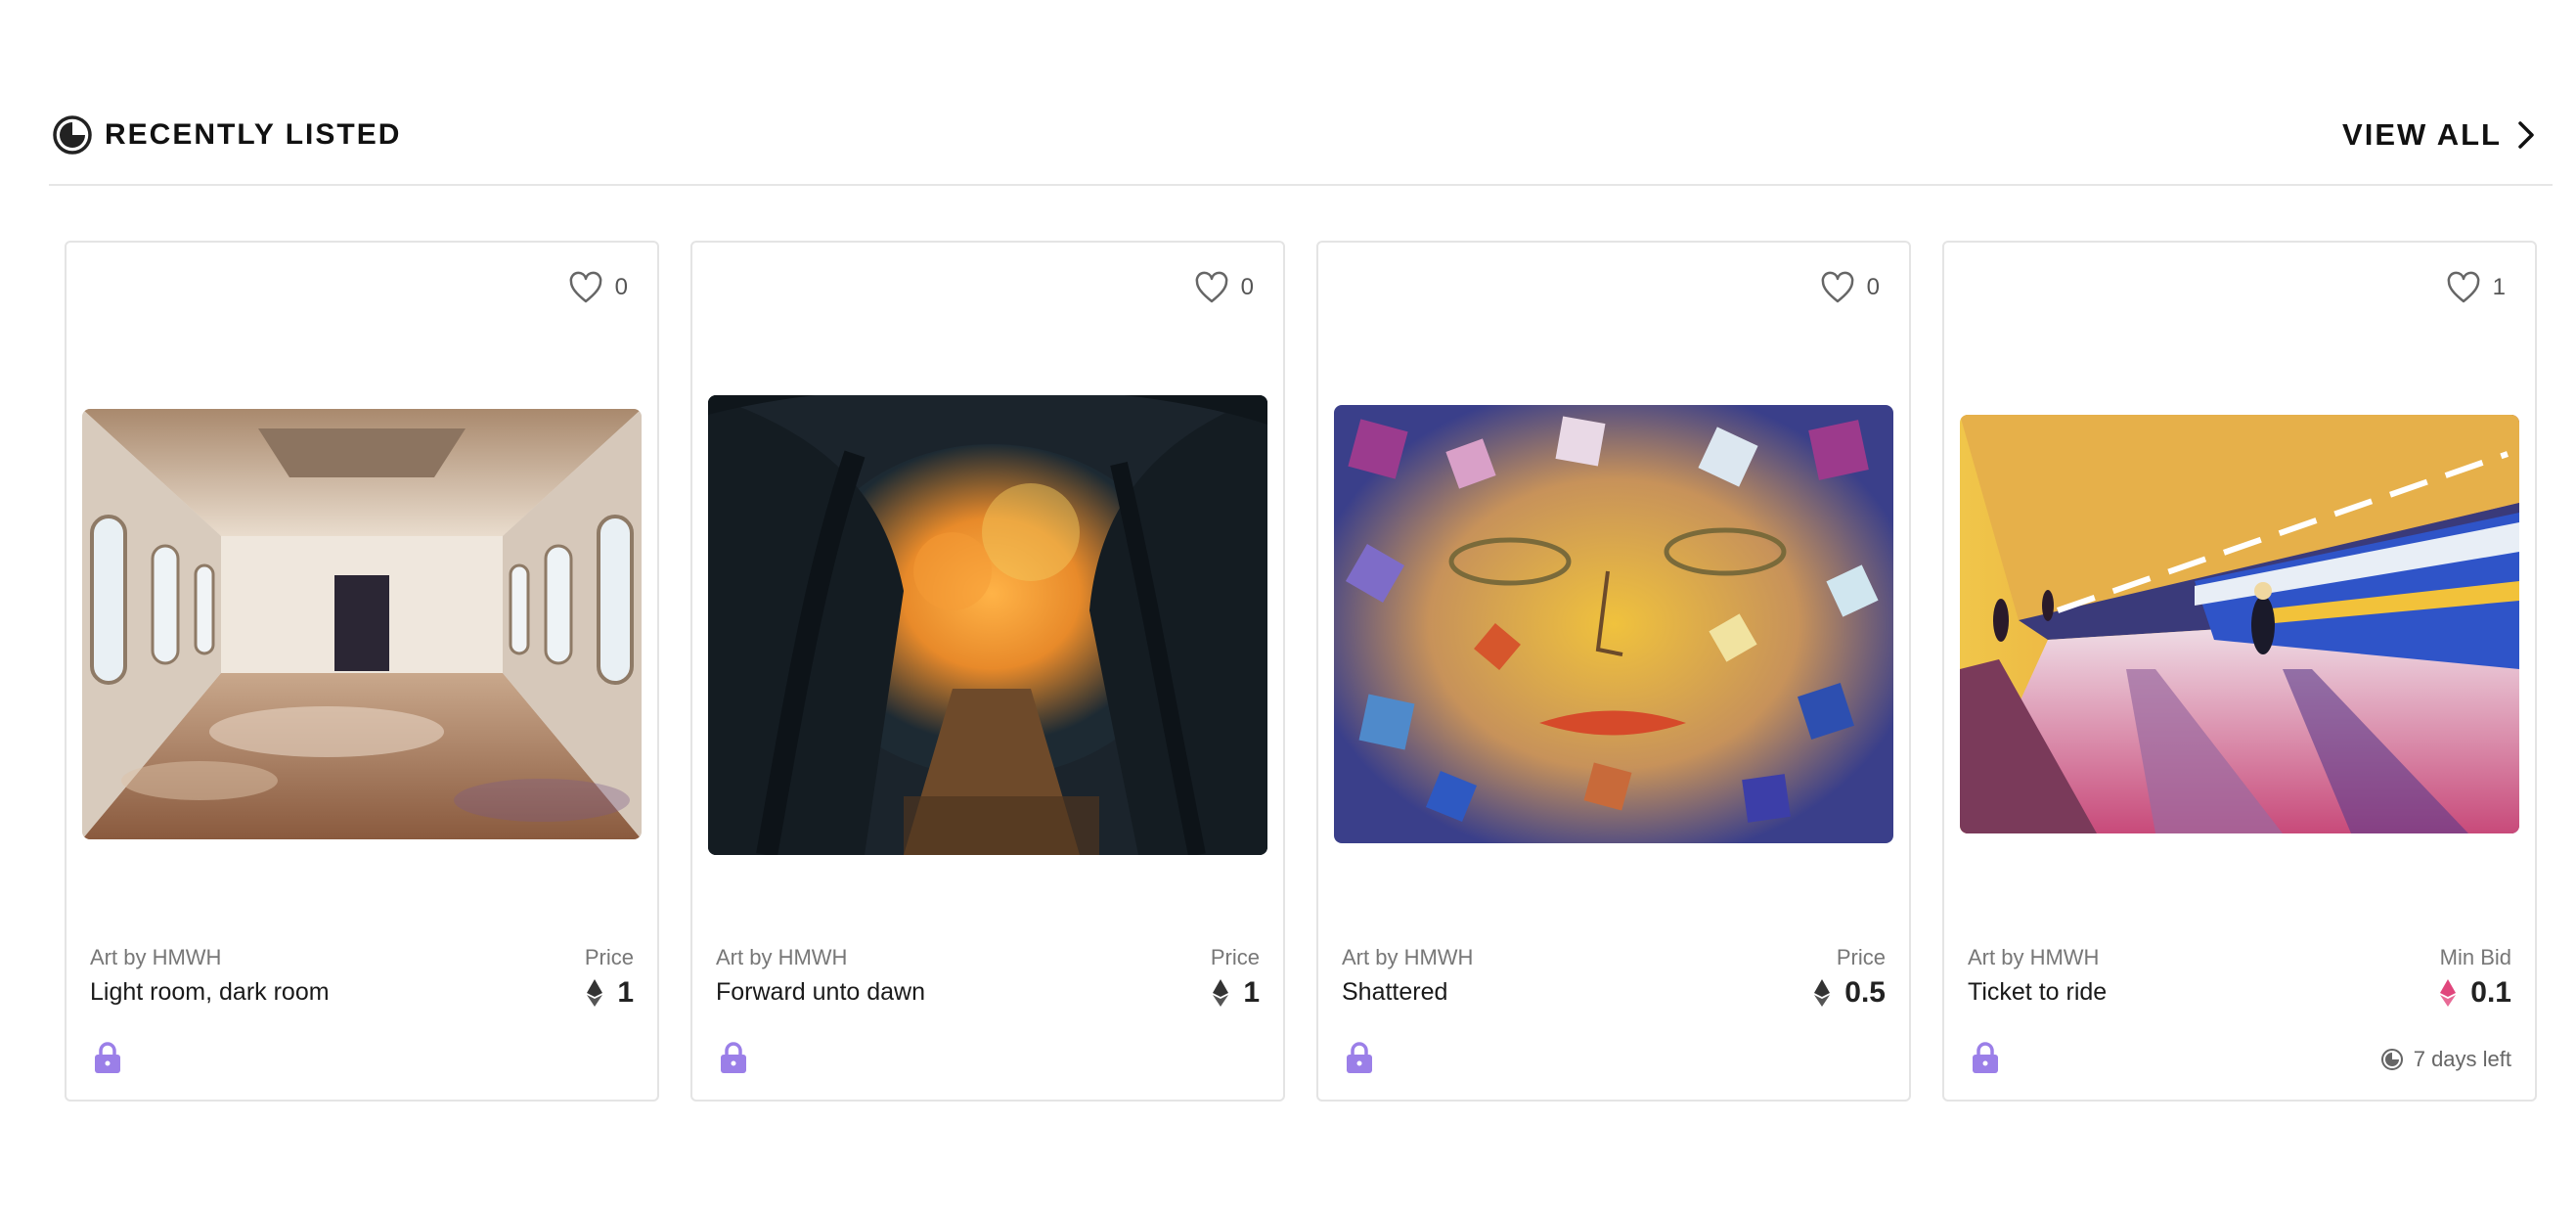 The height and width of the screenshot is (1215, 2576). I want to click on artwork-title: Forward unto dawn, so click(820, 992).